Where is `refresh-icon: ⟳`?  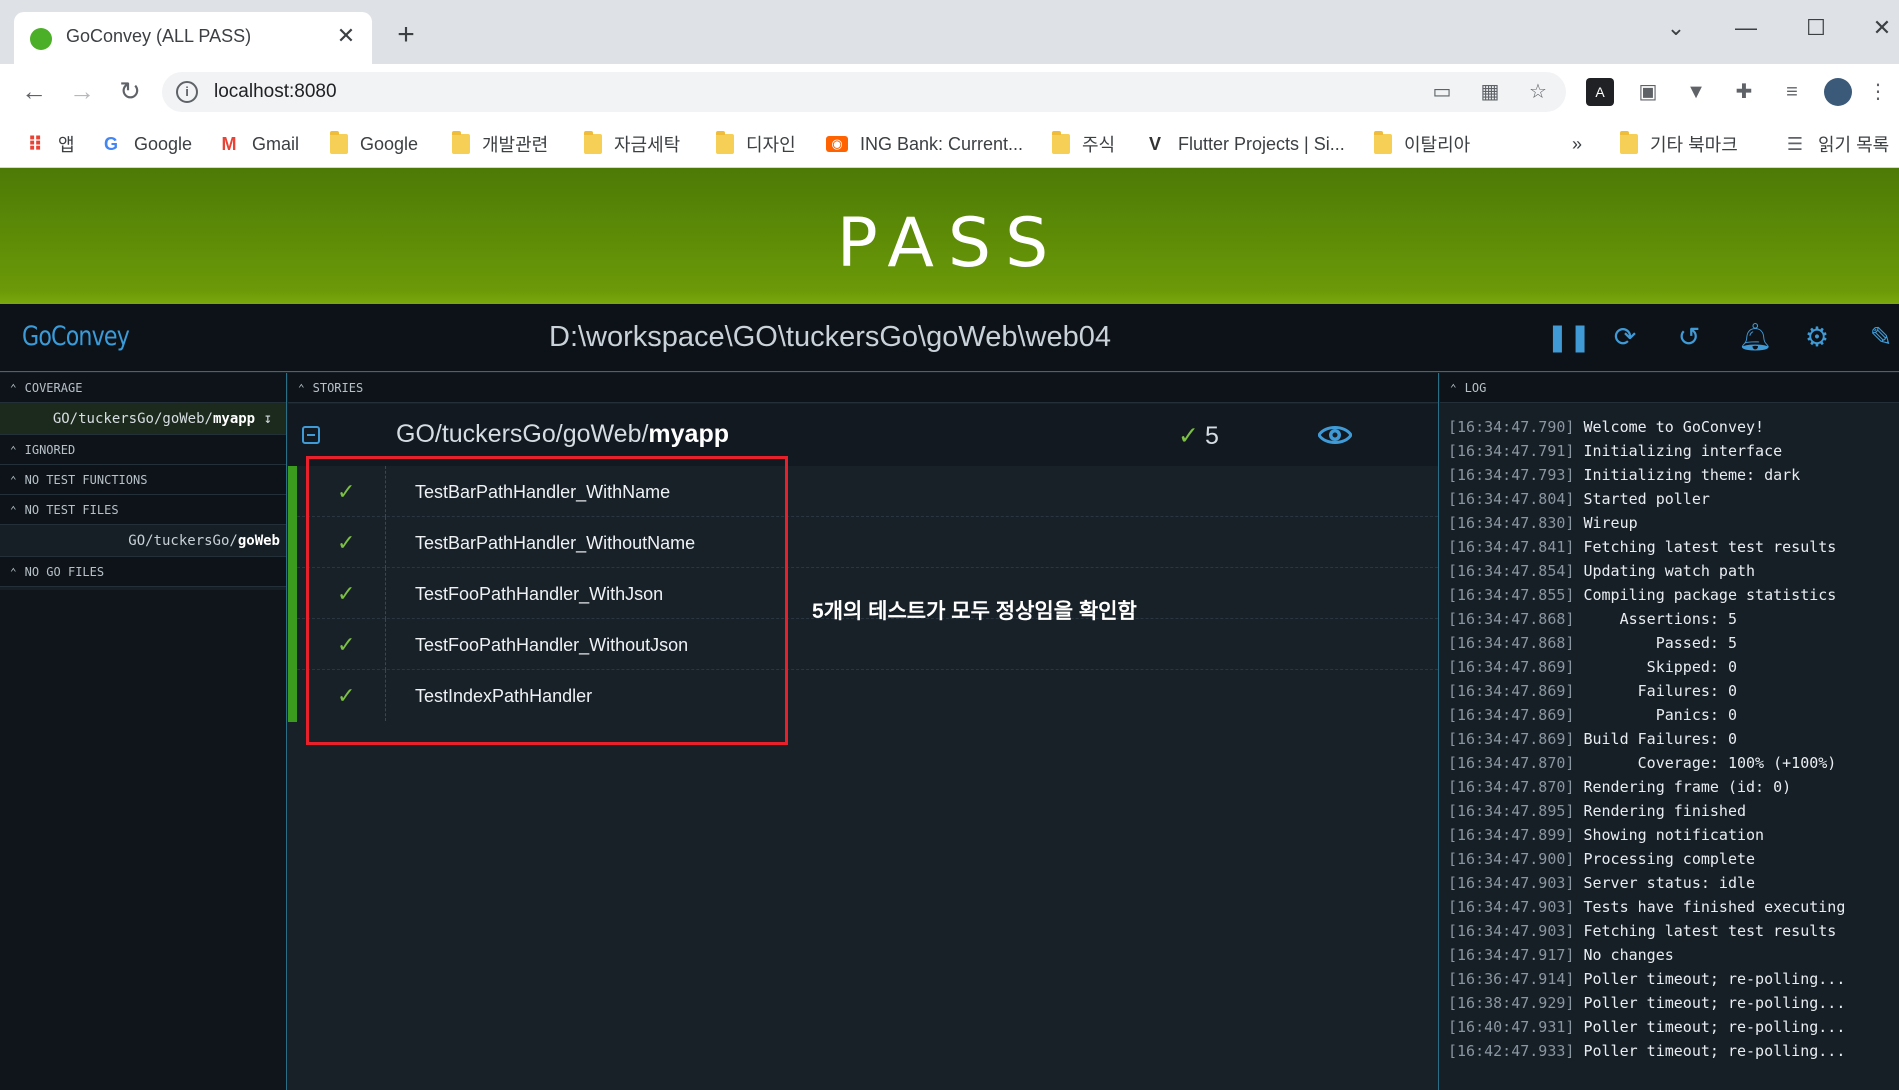 refresh-icon: ⟳ is located at coordinates (1625, 337).